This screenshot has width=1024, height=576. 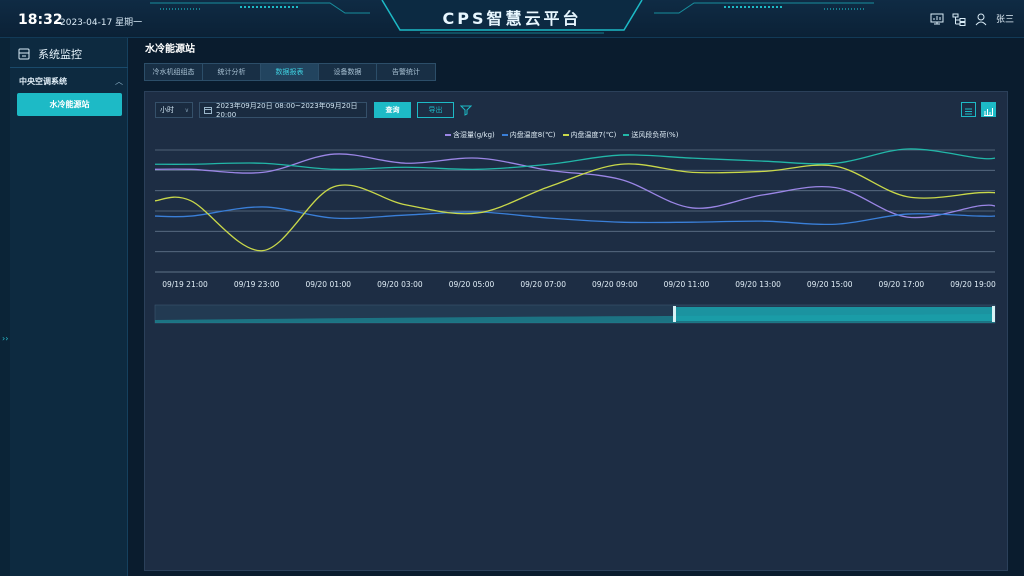 What do you see at coordinates (185, 284) in the screenshot?
I see `x-tick-label: 09/19 21:00` at bounding box center [185, 284].